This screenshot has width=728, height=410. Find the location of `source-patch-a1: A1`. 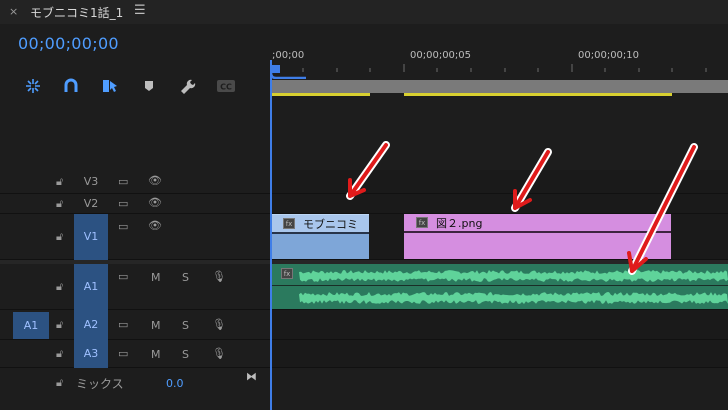

source-patch-a1: A1 is located at coordinates (31, 325).